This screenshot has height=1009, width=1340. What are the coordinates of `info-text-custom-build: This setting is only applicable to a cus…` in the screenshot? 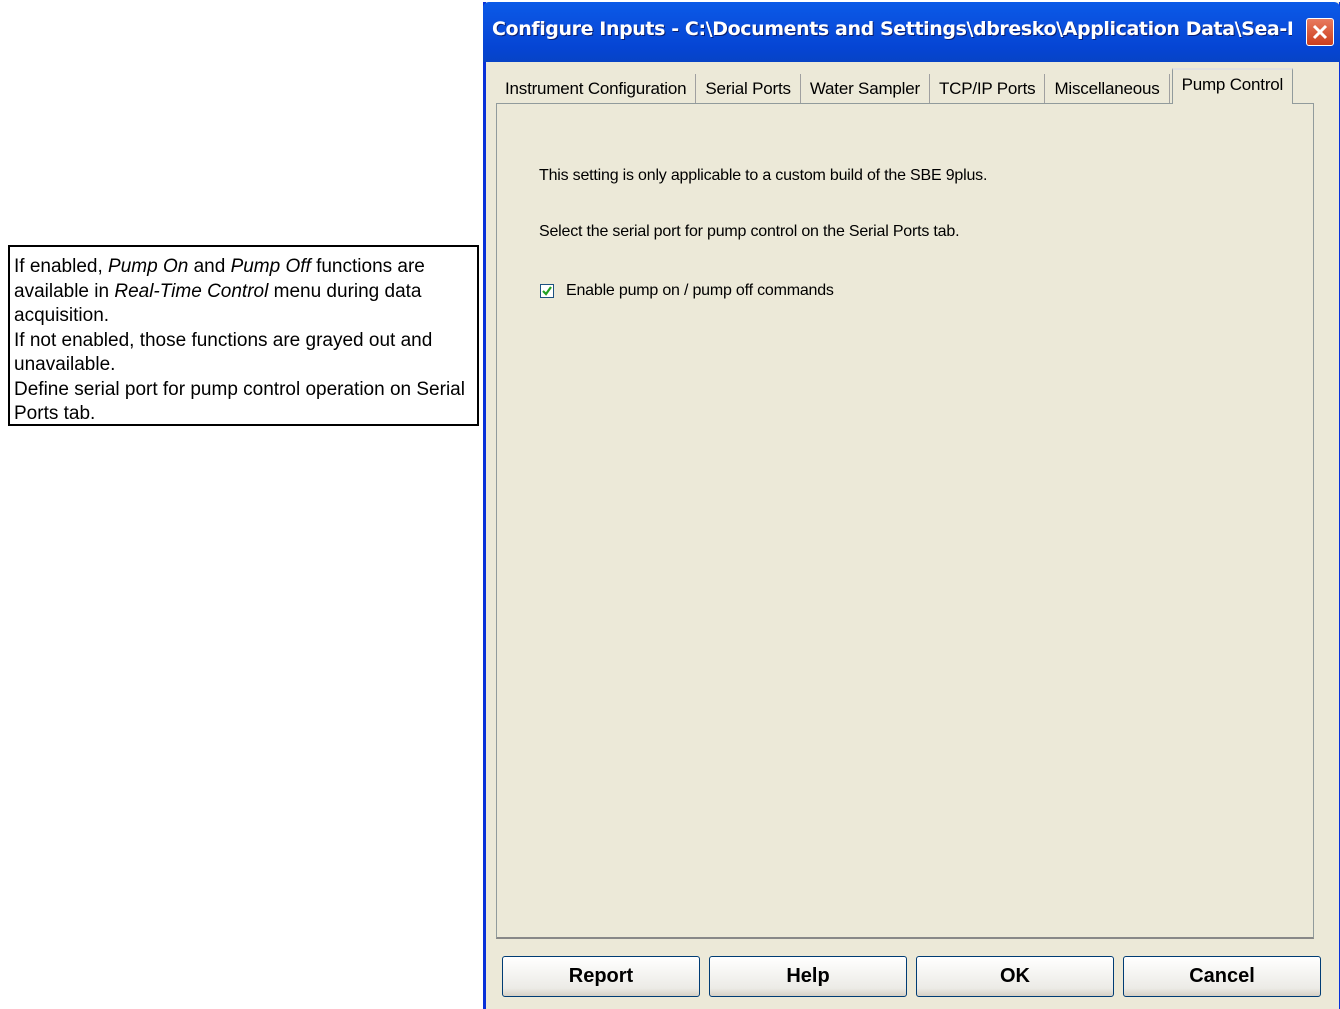 It's located at (763, 175).